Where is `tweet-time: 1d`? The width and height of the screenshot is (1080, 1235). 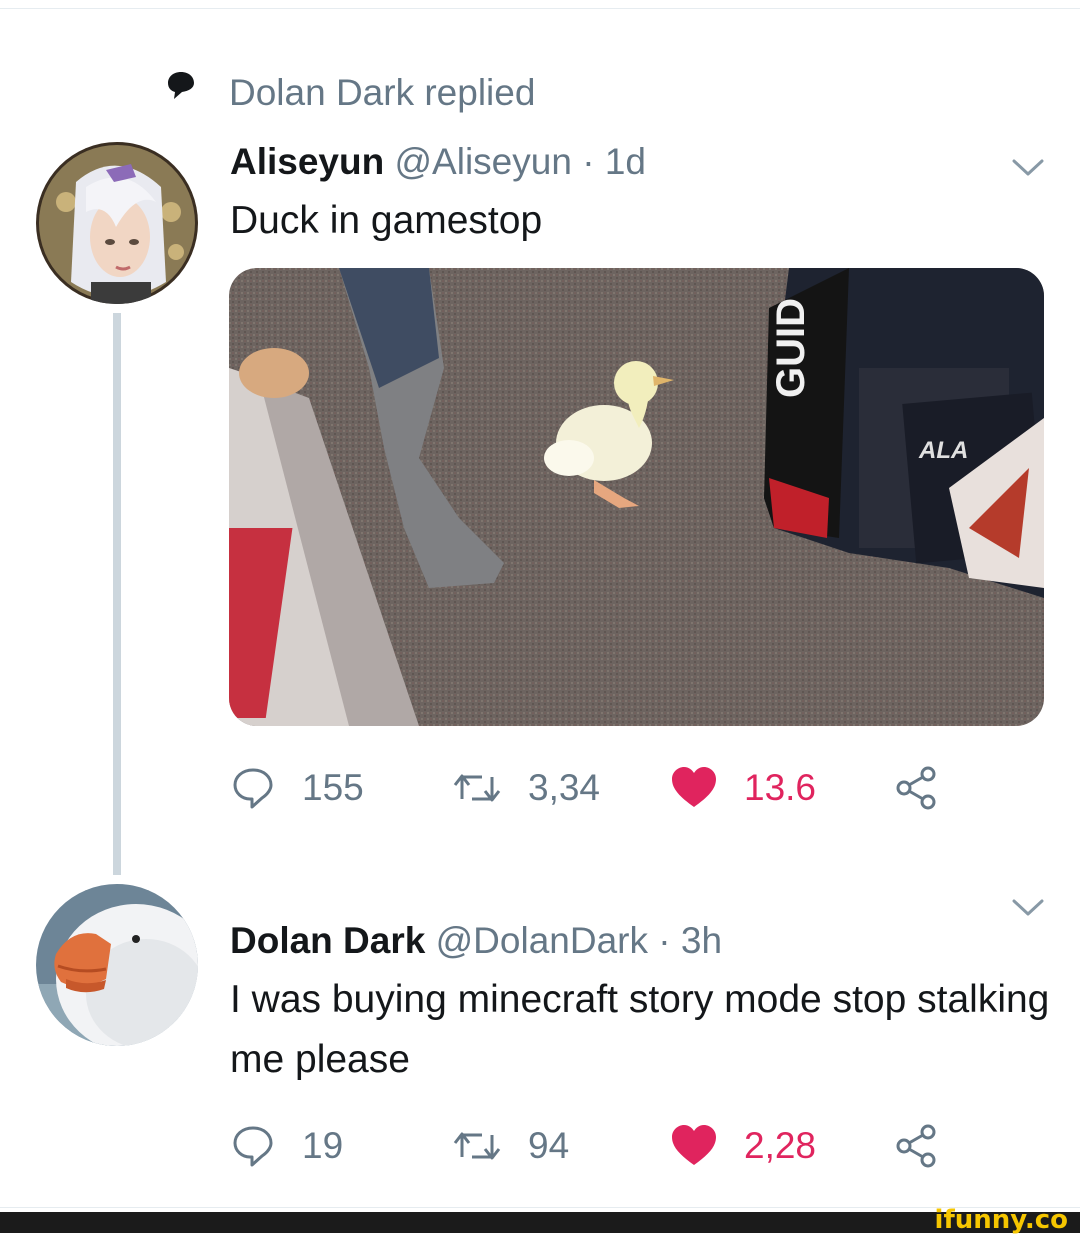
tweet-time: 1d is located at coordinates (625, 161).